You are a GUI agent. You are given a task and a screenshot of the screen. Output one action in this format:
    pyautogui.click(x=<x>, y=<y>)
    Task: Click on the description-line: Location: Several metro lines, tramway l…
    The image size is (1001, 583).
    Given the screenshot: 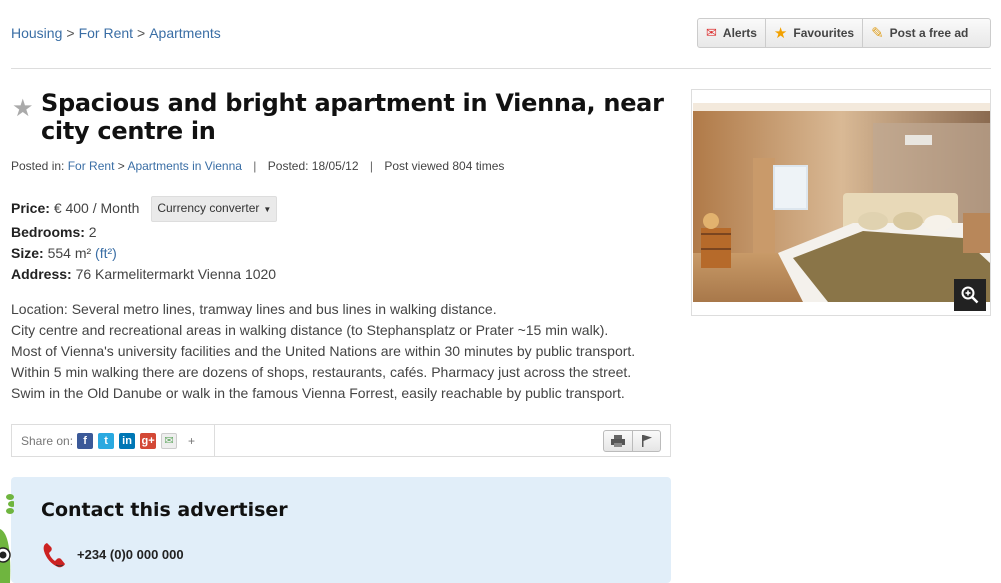 What is the action you would take?
    pyautogui.click(x=254, y=309)
    